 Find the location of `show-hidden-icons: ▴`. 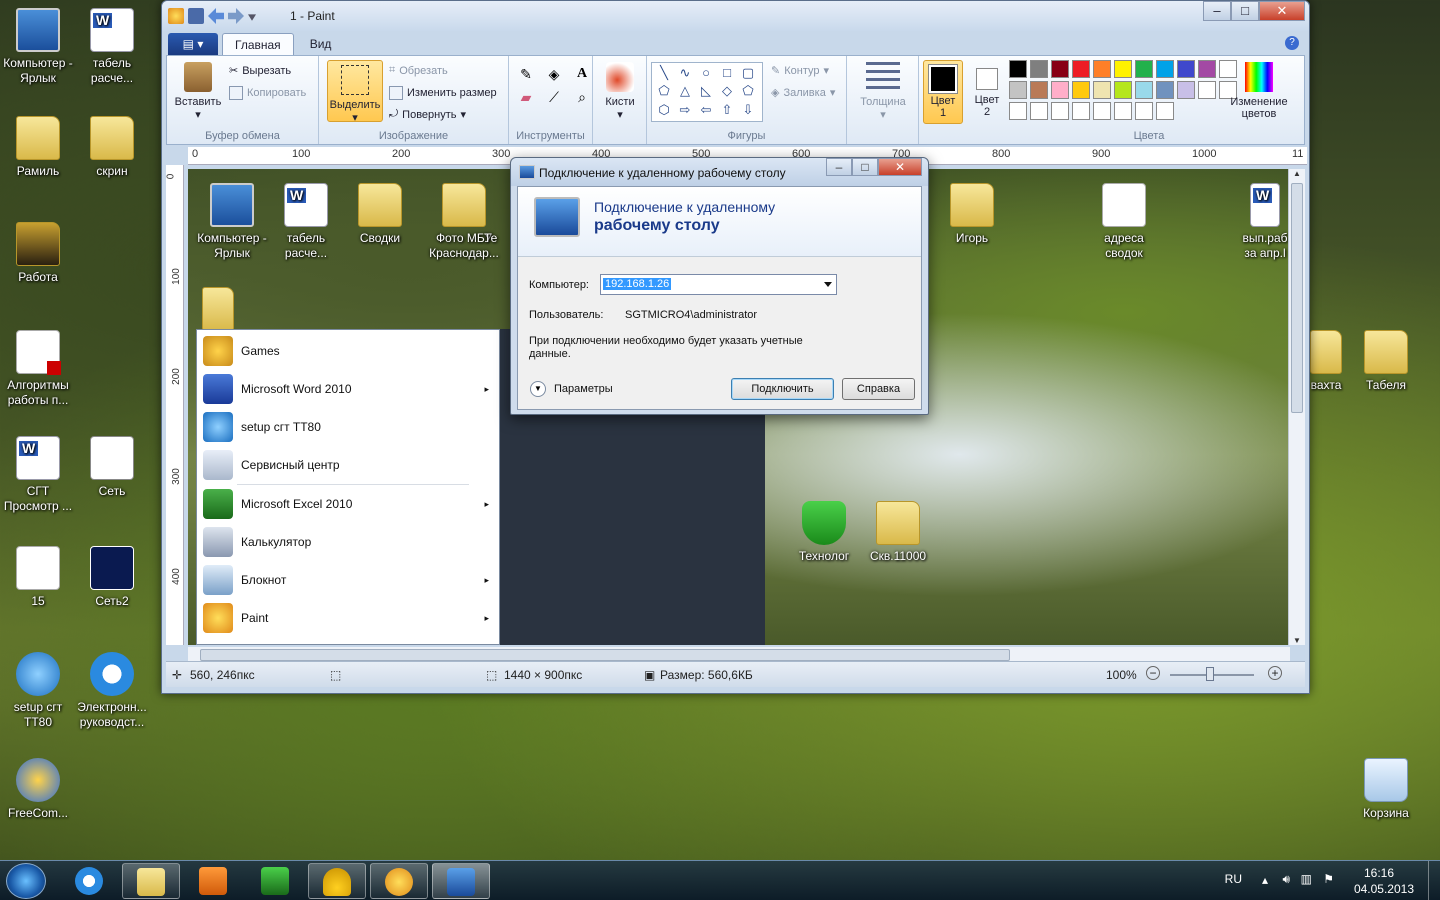

show-hidden-icons: ▴ is located at coordinates (1265, 880).